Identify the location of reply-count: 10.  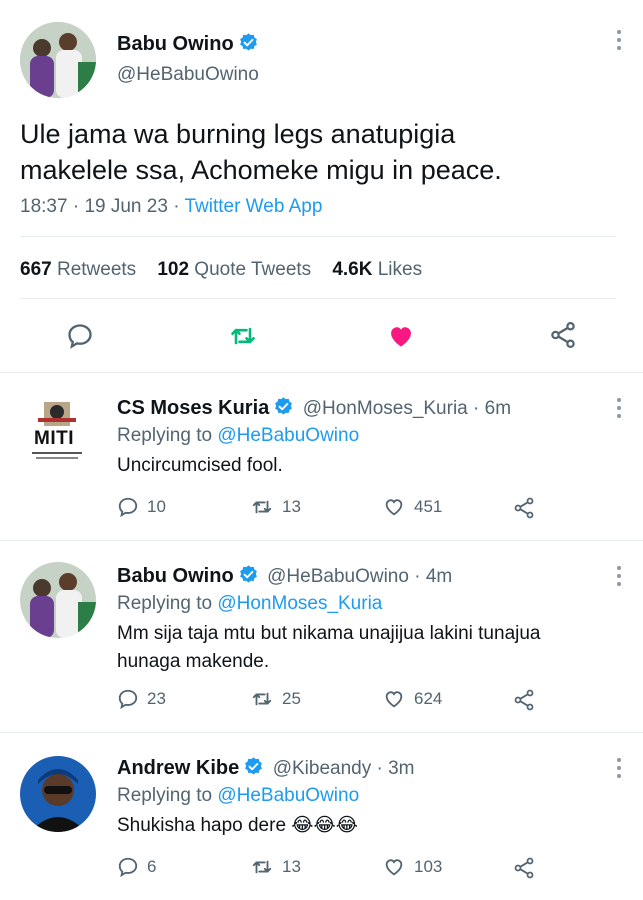
(156, 506).